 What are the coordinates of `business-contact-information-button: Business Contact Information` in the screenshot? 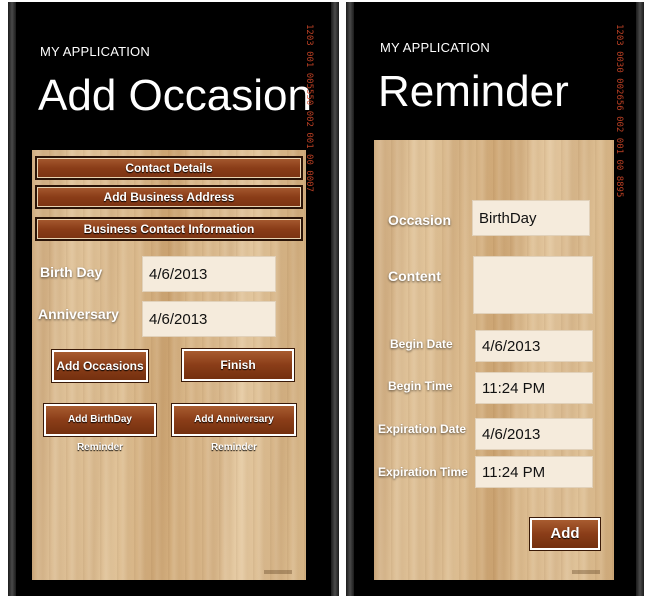 It's located at (169, 229).